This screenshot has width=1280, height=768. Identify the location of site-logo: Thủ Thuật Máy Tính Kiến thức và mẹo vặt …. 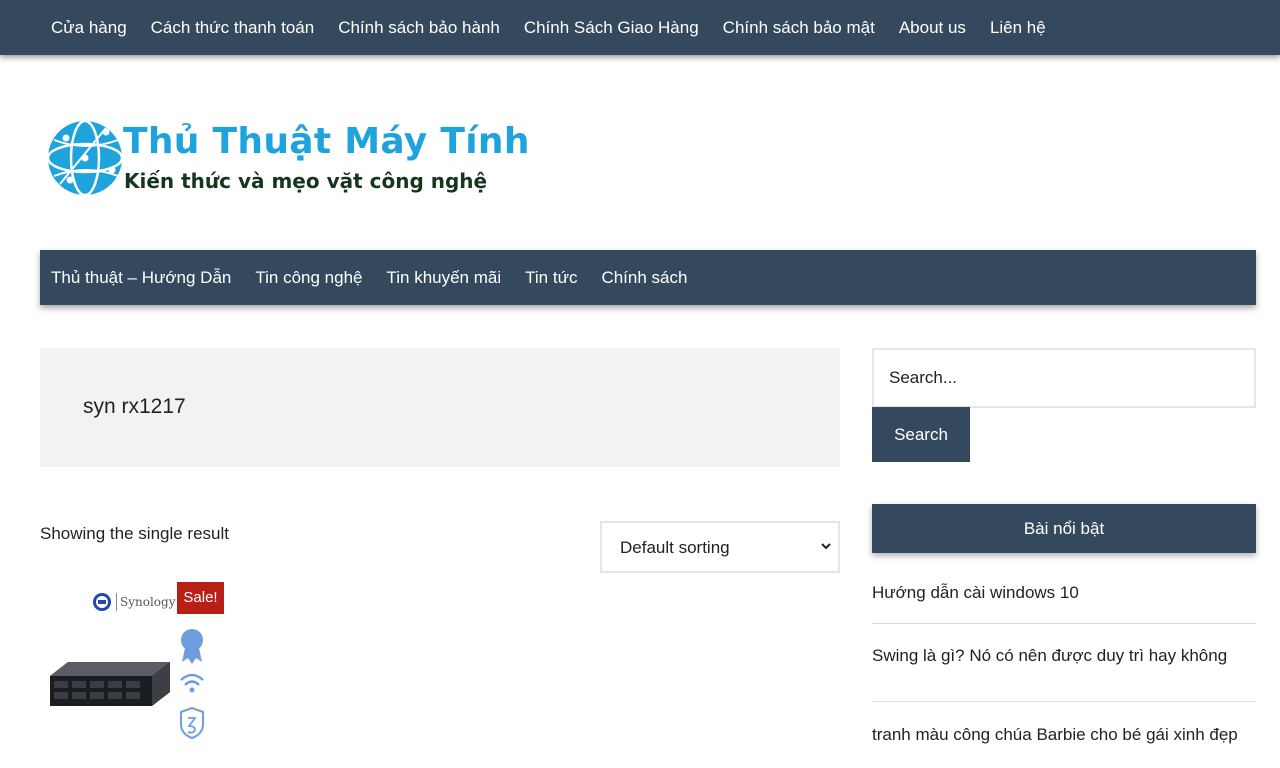
(287, 160).